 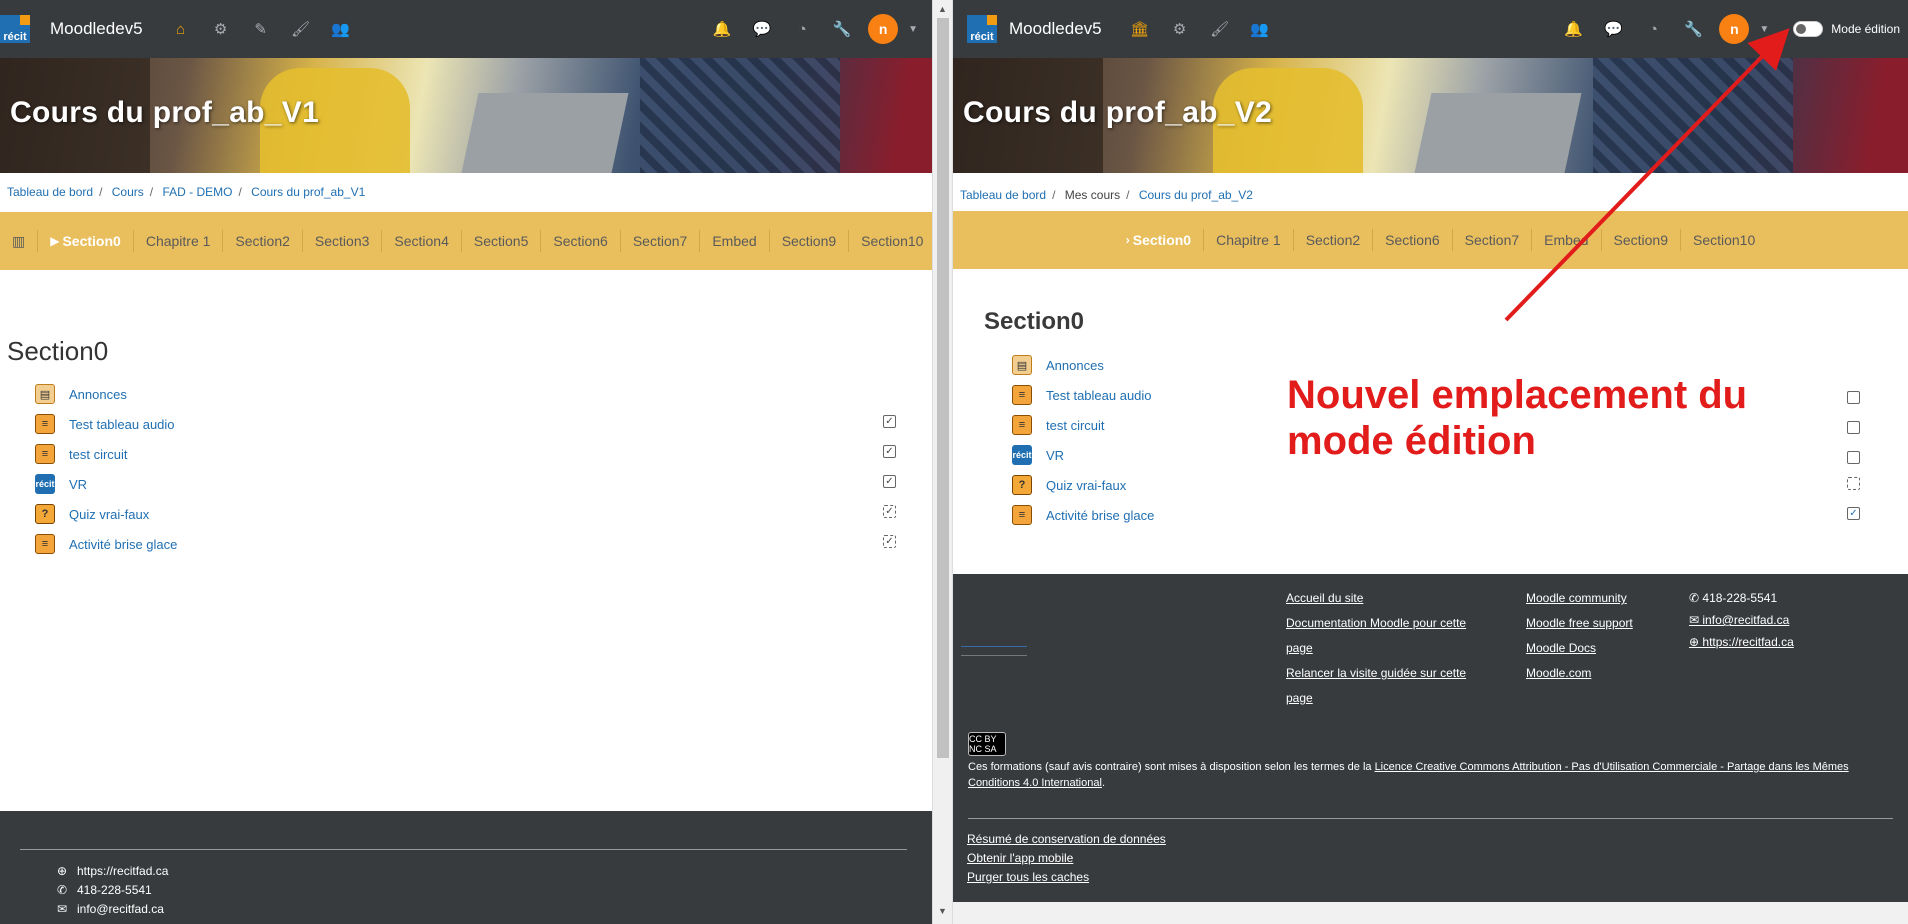 What do you see at coordinates (502, 241) in the screenshot?
I see `tab-section5: Section5` at bounding box center [502, 241].